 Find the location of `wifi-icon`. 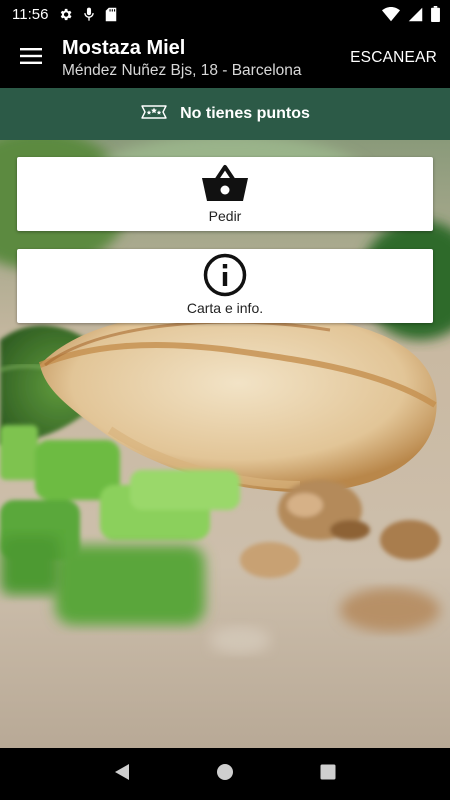

wifi-icon is located at coordinates (391, 14).